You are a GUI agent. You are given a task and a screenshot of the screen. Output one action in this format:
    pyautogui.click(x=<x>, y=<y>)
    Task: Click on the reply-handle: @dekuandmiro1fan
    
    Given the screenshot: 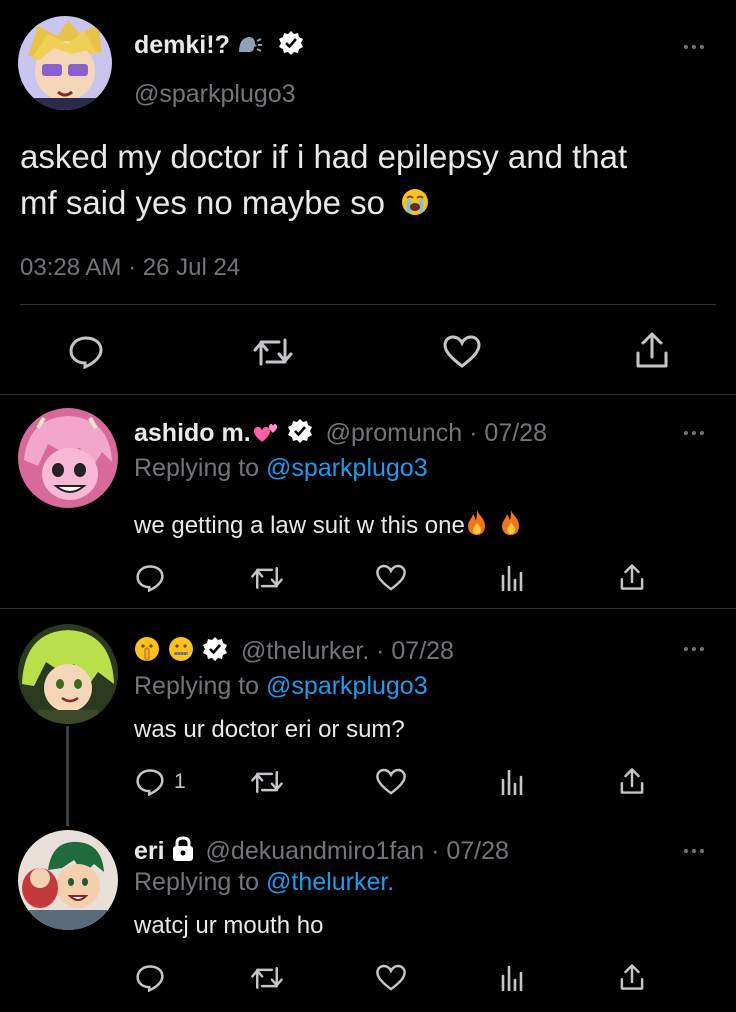 What is the action you would take?
    pyautogui.click(x=315, y=851)
    